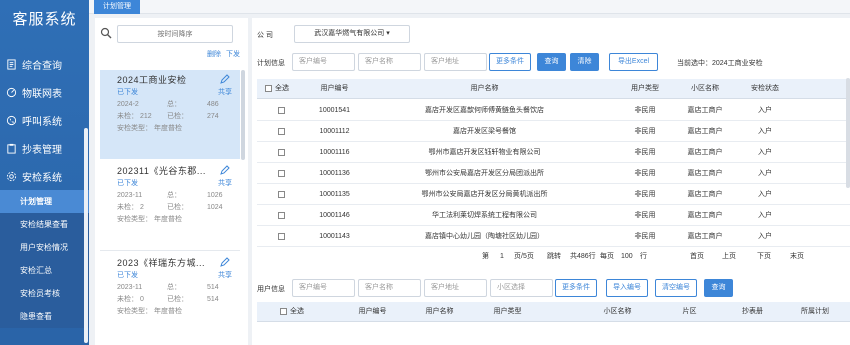 The image size is (850, 345). What do you see at coordinates (334, 131) in the screenshot?
I see `cell-user-no: 10001112` at bounding box center [334, 131].